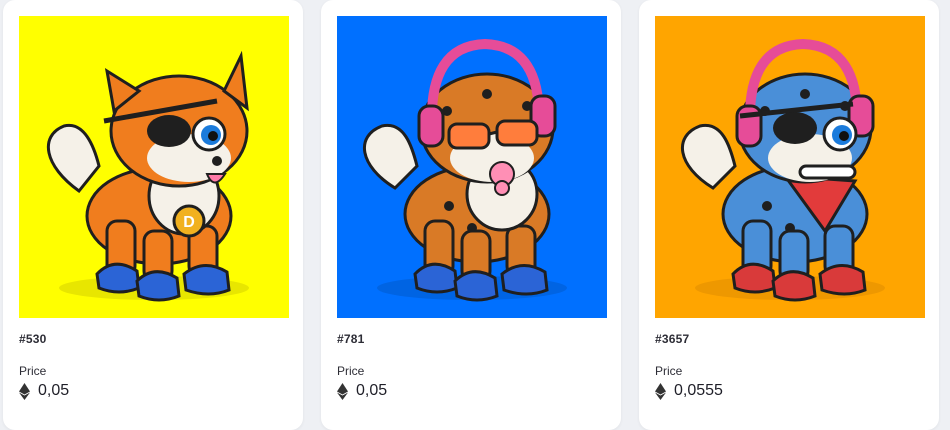 Image resolution: width=950 pixels, height=430 pixels. Describe the element at coordinates (672, 339) in the screenshot. I see `token-id: #3657` at that location.